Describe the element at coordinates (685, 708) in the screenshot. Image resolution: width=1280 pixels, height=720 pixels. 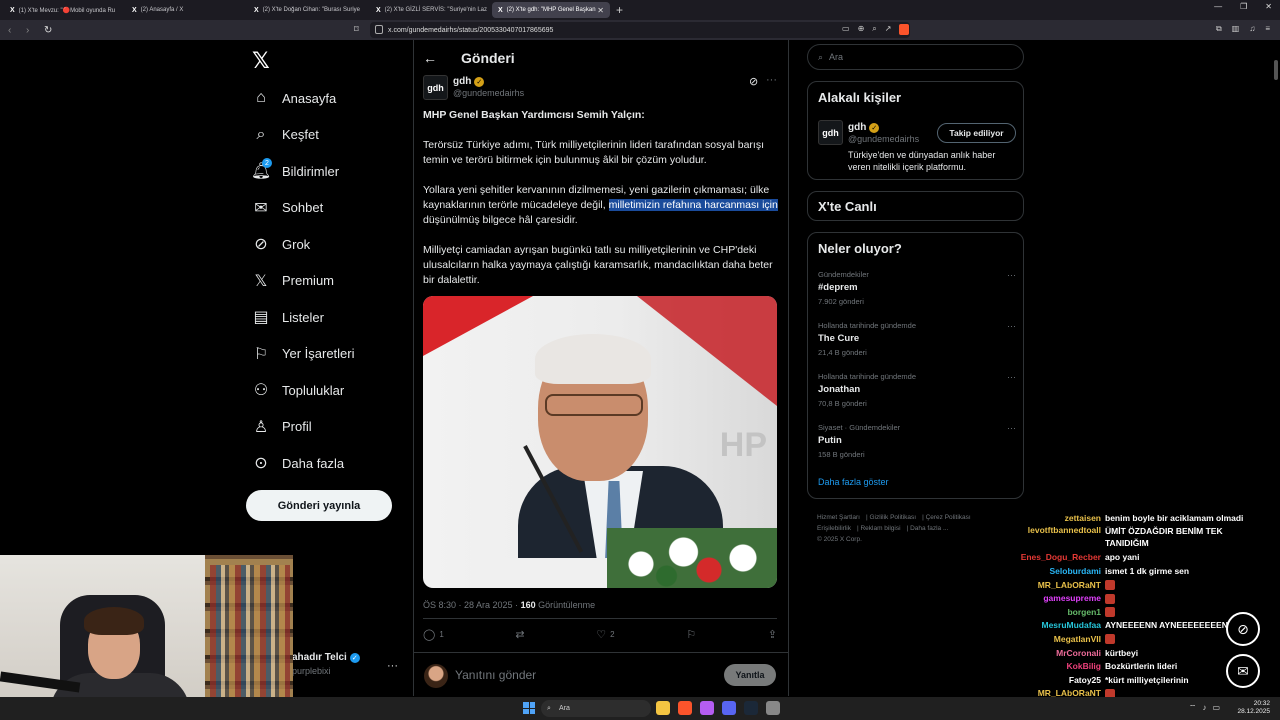
I see `brave-browser-icon` at that location.